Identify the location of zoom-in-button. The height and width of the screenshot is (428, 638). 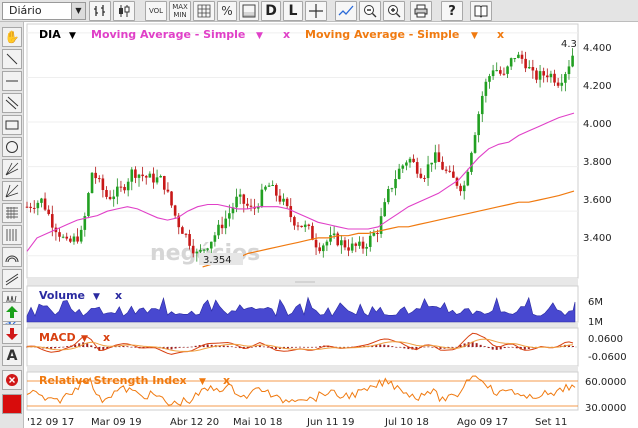
(394, 11).